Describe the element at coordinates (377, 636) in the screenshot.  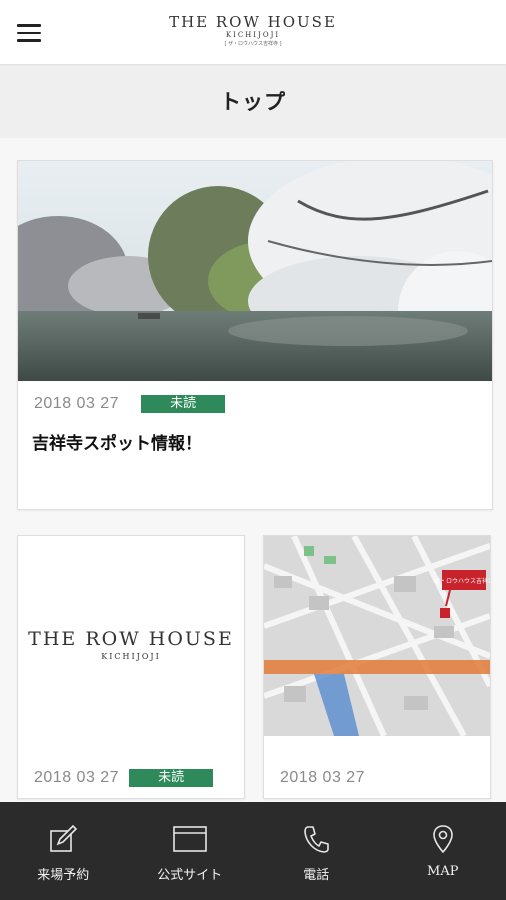
I see `area-map: ザ・ロウハウス吉祥寺` at that location.